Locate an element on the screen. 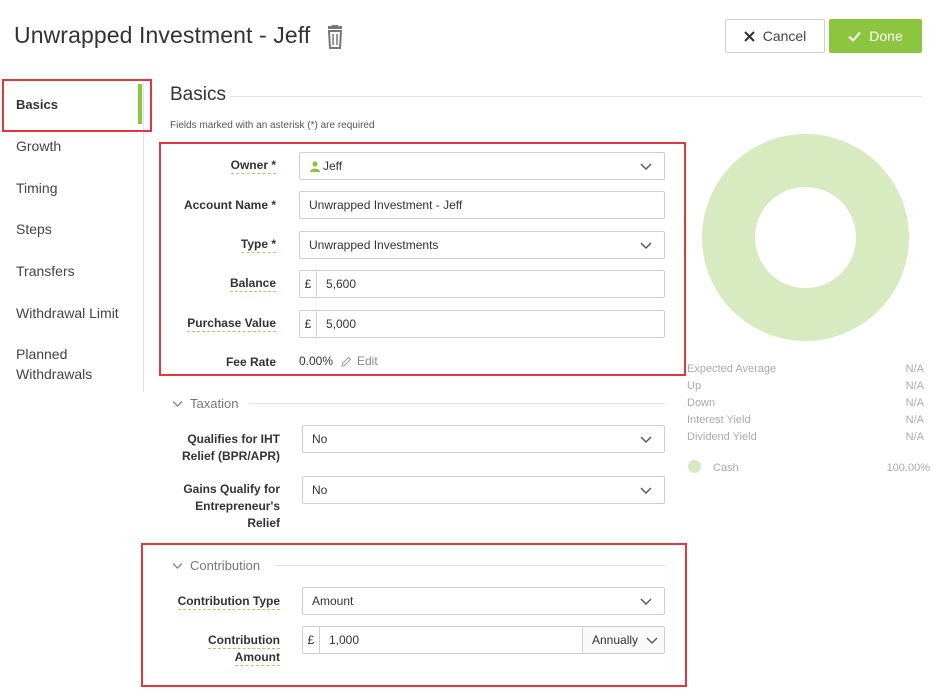 Image resolution: width=940 pixels, height=698 pixels. expected-average-value: N/A is located at coordinates (914, 369).